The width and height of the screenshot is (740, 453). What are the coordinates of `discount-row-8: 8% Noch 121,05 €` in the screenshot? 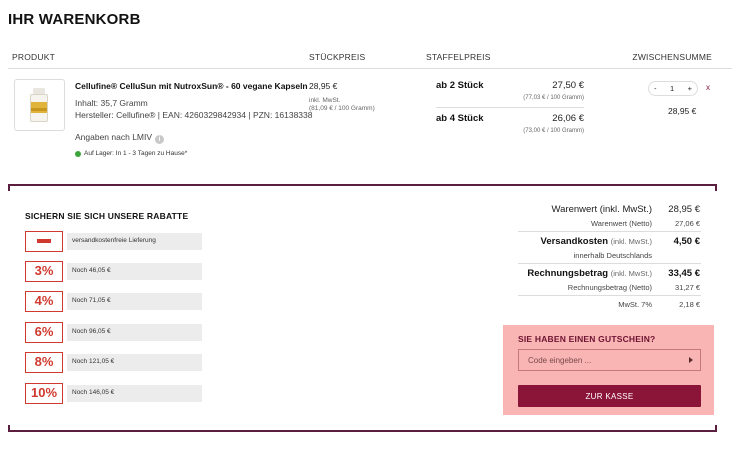 It's located at (113, 362).